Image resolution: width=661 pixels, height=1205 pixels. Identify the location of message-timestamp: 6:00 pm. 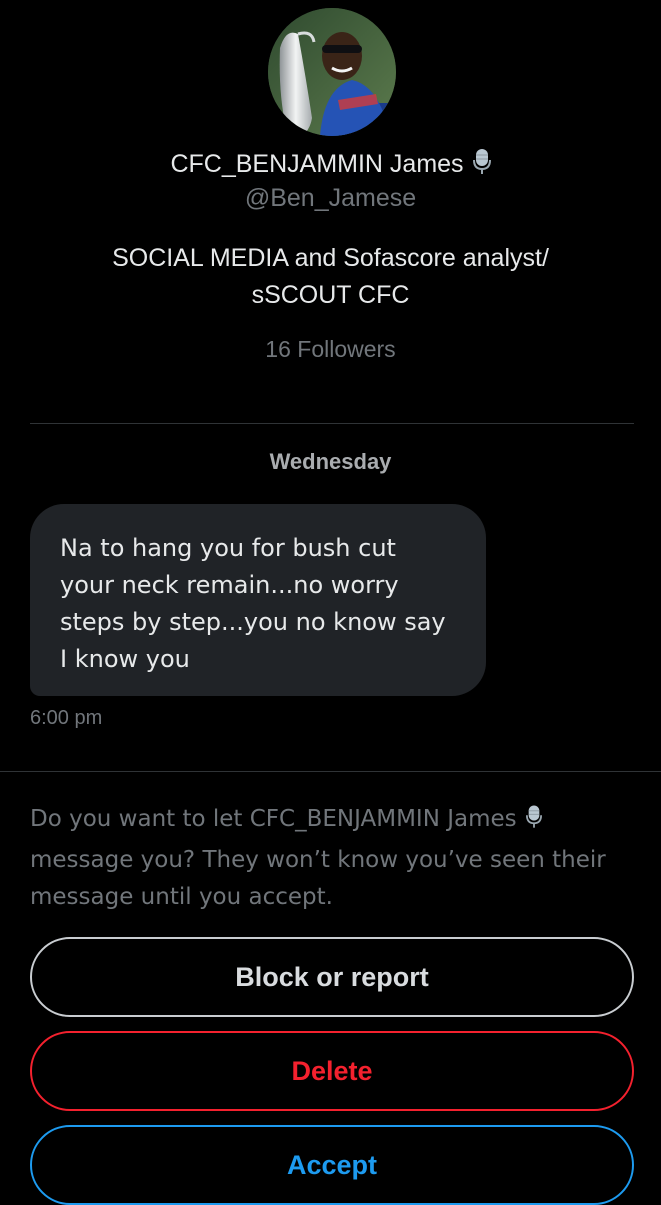
(66, 718).